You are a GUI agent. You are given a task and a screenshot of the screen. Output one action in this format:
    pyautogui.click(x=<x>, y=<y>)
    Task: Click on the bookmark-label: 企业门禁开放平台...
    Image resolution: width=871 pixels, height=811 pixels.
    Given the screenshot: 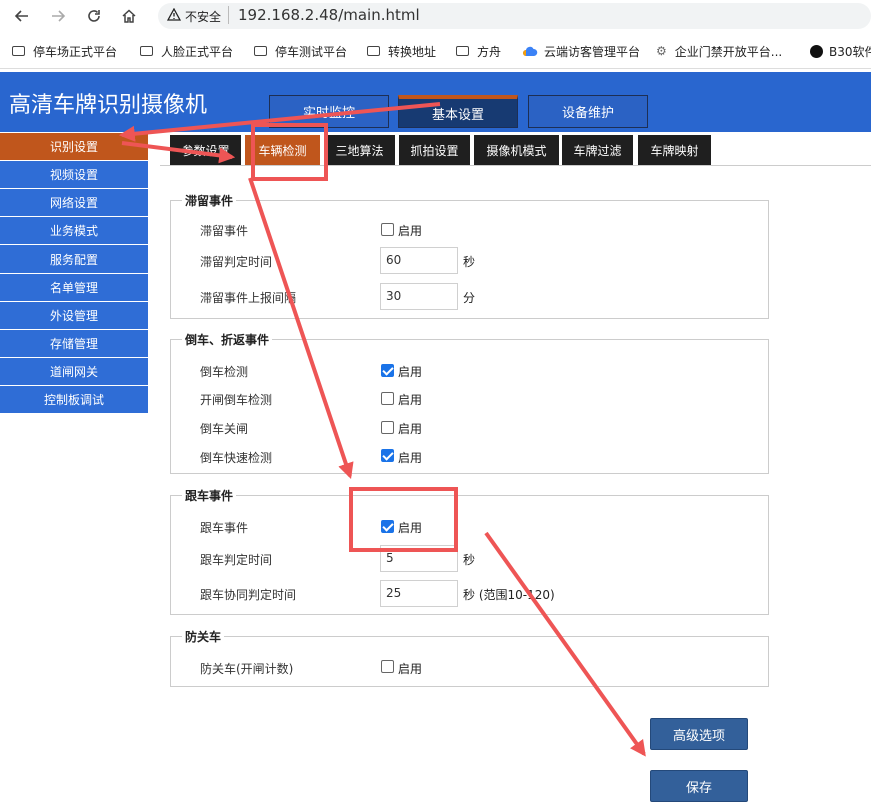 What is the action you would take?
    pyautogui.click(x=728, y=51)
    